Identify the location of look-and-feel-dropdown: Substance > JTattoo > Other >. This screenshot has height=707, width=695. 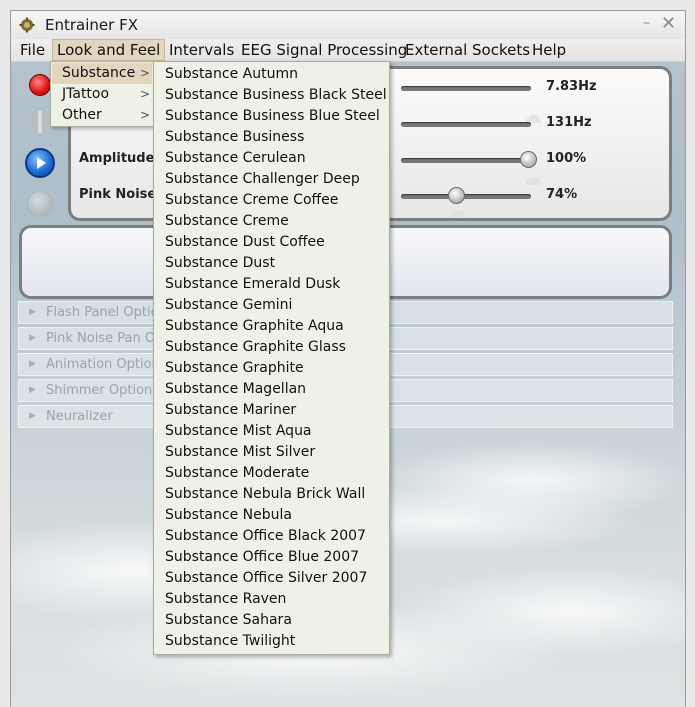
(102, 94).